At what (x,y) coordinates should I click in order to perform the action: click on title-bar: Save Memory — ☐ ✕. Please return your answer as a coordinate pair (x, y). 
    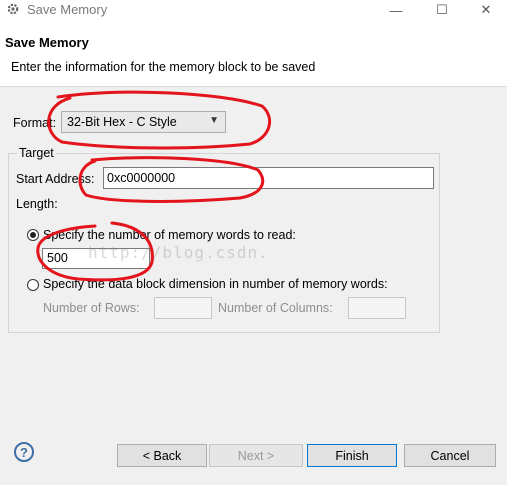
    Looking at the image, I should click on (253, 10).